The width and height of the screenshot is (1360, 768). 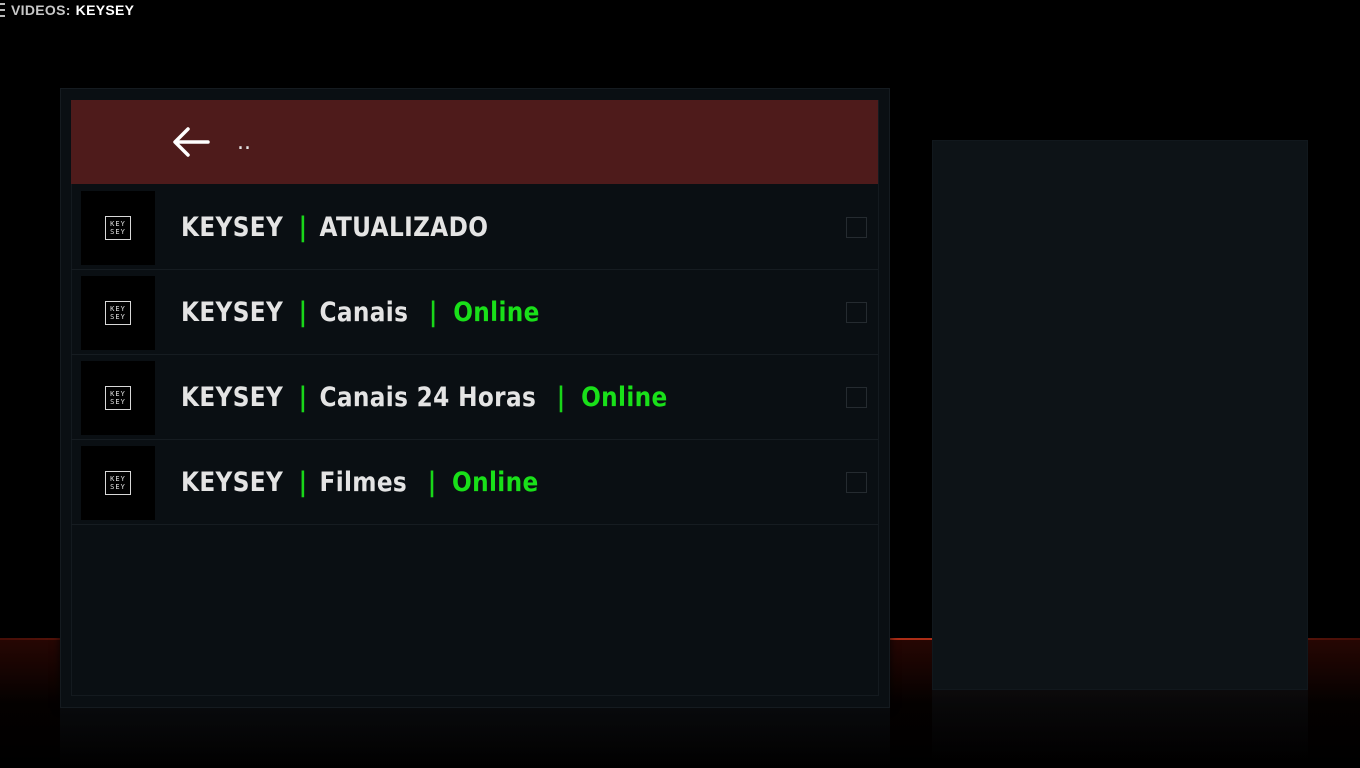 I want to click on list-item-label: KEYSEY | Canais | Online, so click(x=360, y=313).